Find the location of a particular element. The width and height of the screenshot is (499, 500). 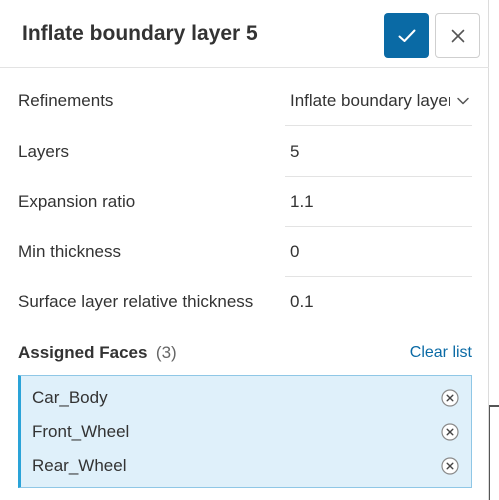

expansion-ratio-input: 1.1 is located at coordinates (378, 202).